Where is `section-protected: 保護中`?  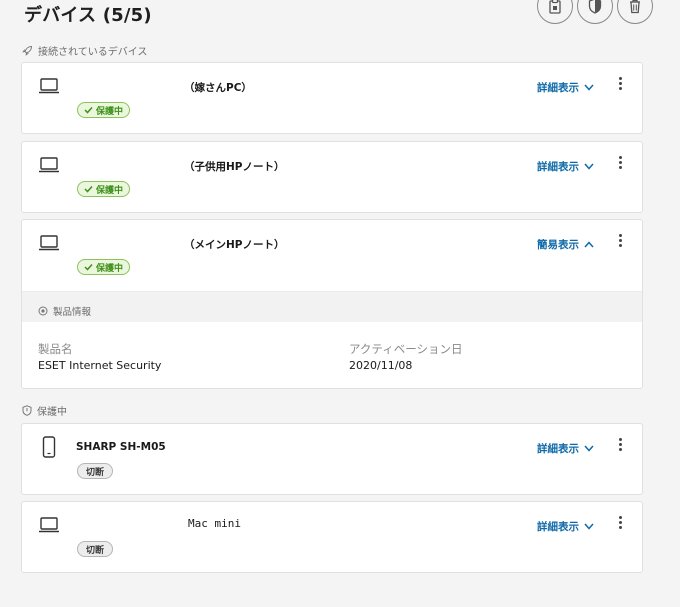
section-protected: 保護中 is located at coordinates (44, 410).